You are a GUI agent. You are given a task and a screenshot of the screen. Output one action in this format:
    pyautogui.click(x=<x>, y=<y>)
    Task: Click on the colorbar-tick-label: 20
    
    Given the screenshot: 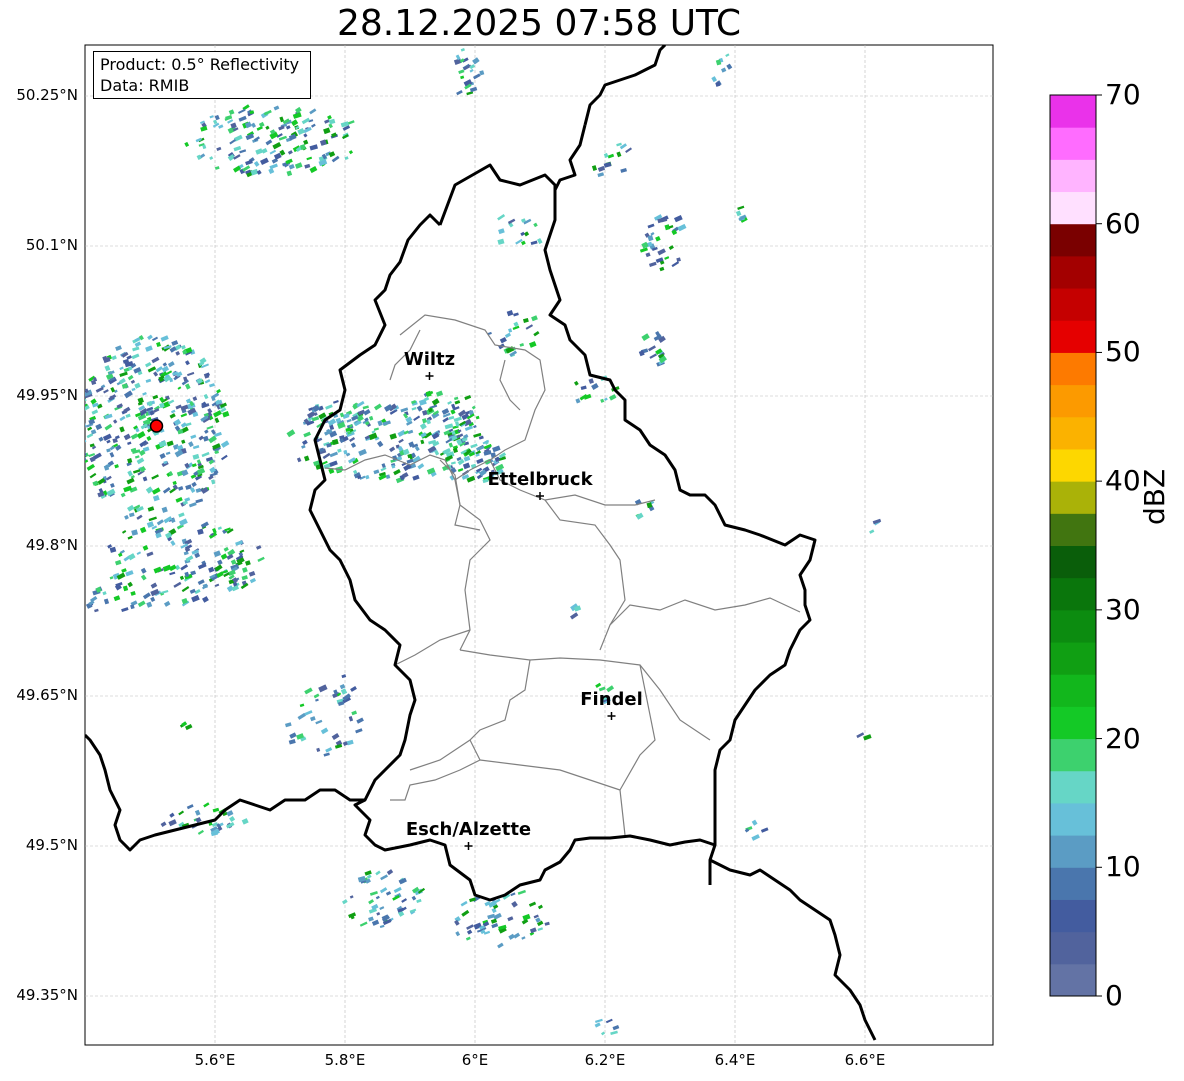 What is the action you would take?
    pyautogui.click(x=1123, y=738)
    